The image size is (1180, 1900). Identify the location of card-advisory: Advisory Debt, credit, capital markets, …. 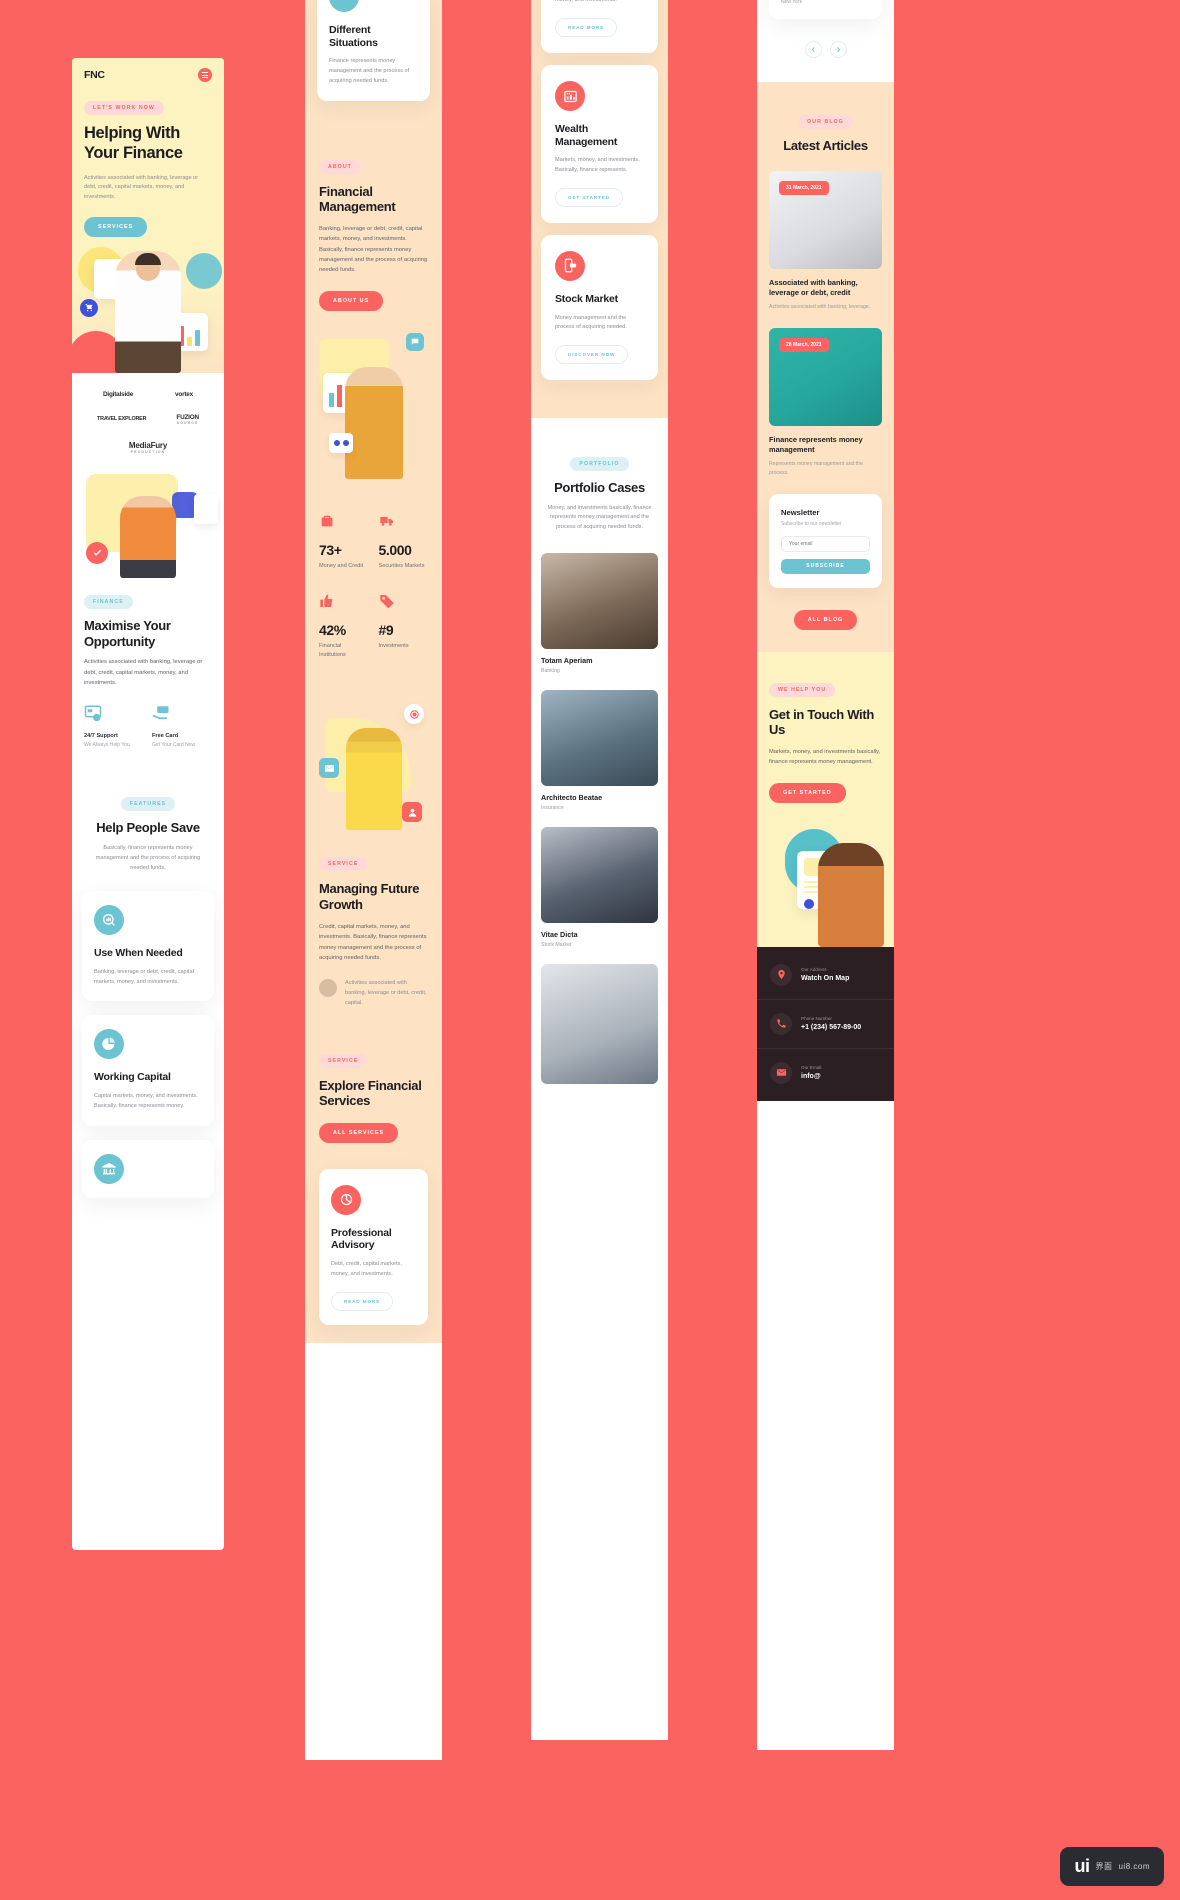
(599, 27).